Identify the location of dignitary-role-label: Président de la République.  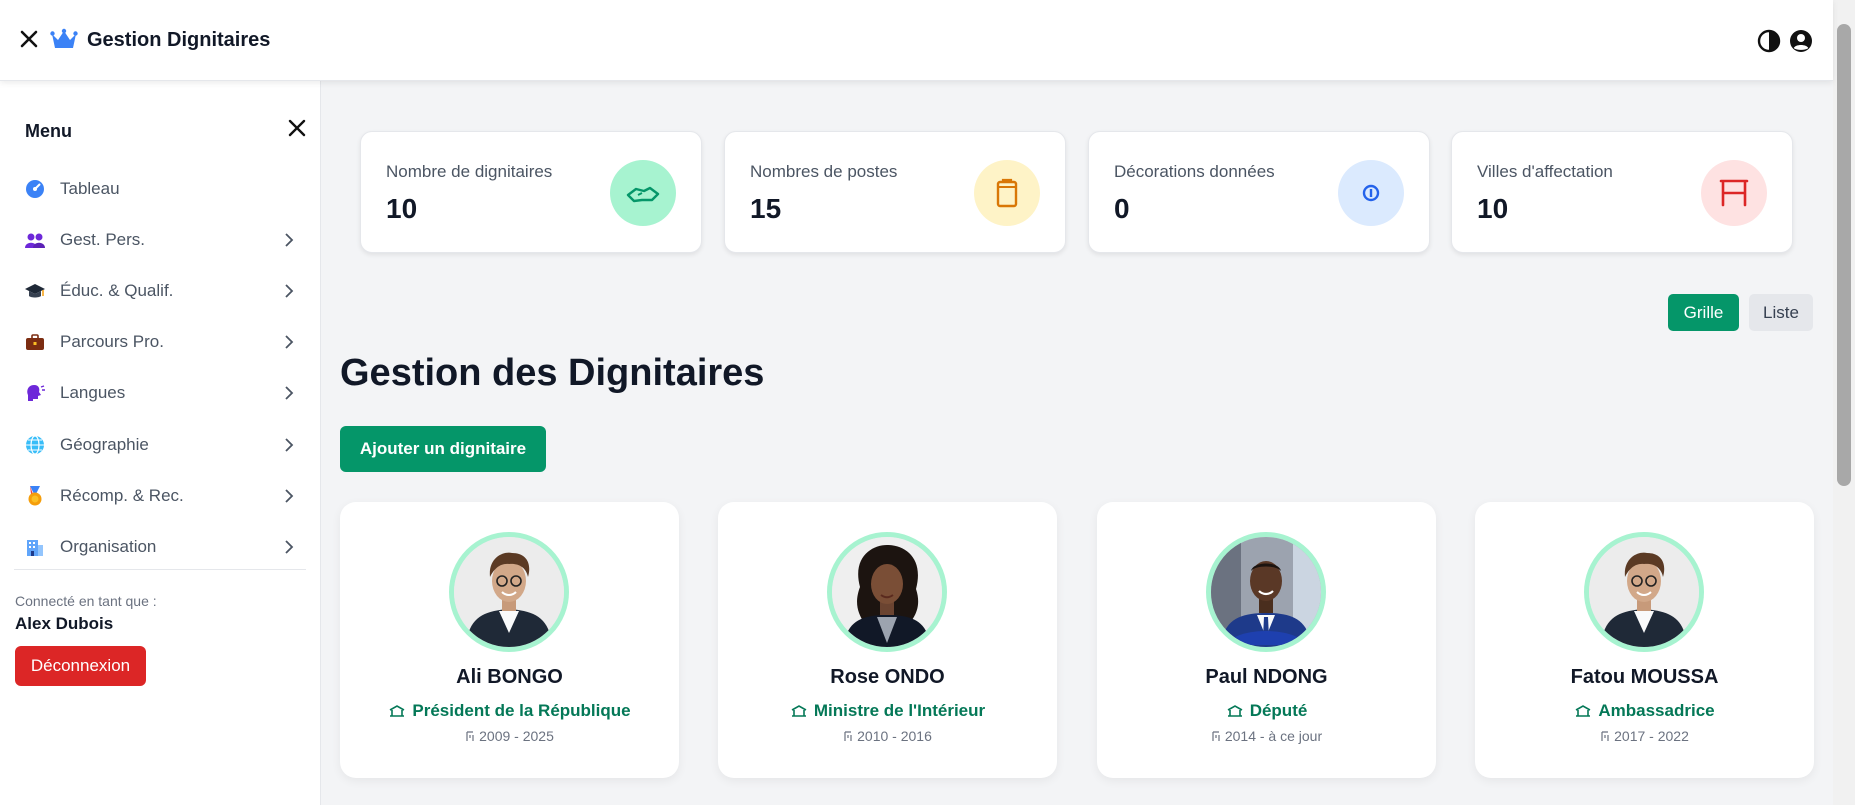
(521, 710).